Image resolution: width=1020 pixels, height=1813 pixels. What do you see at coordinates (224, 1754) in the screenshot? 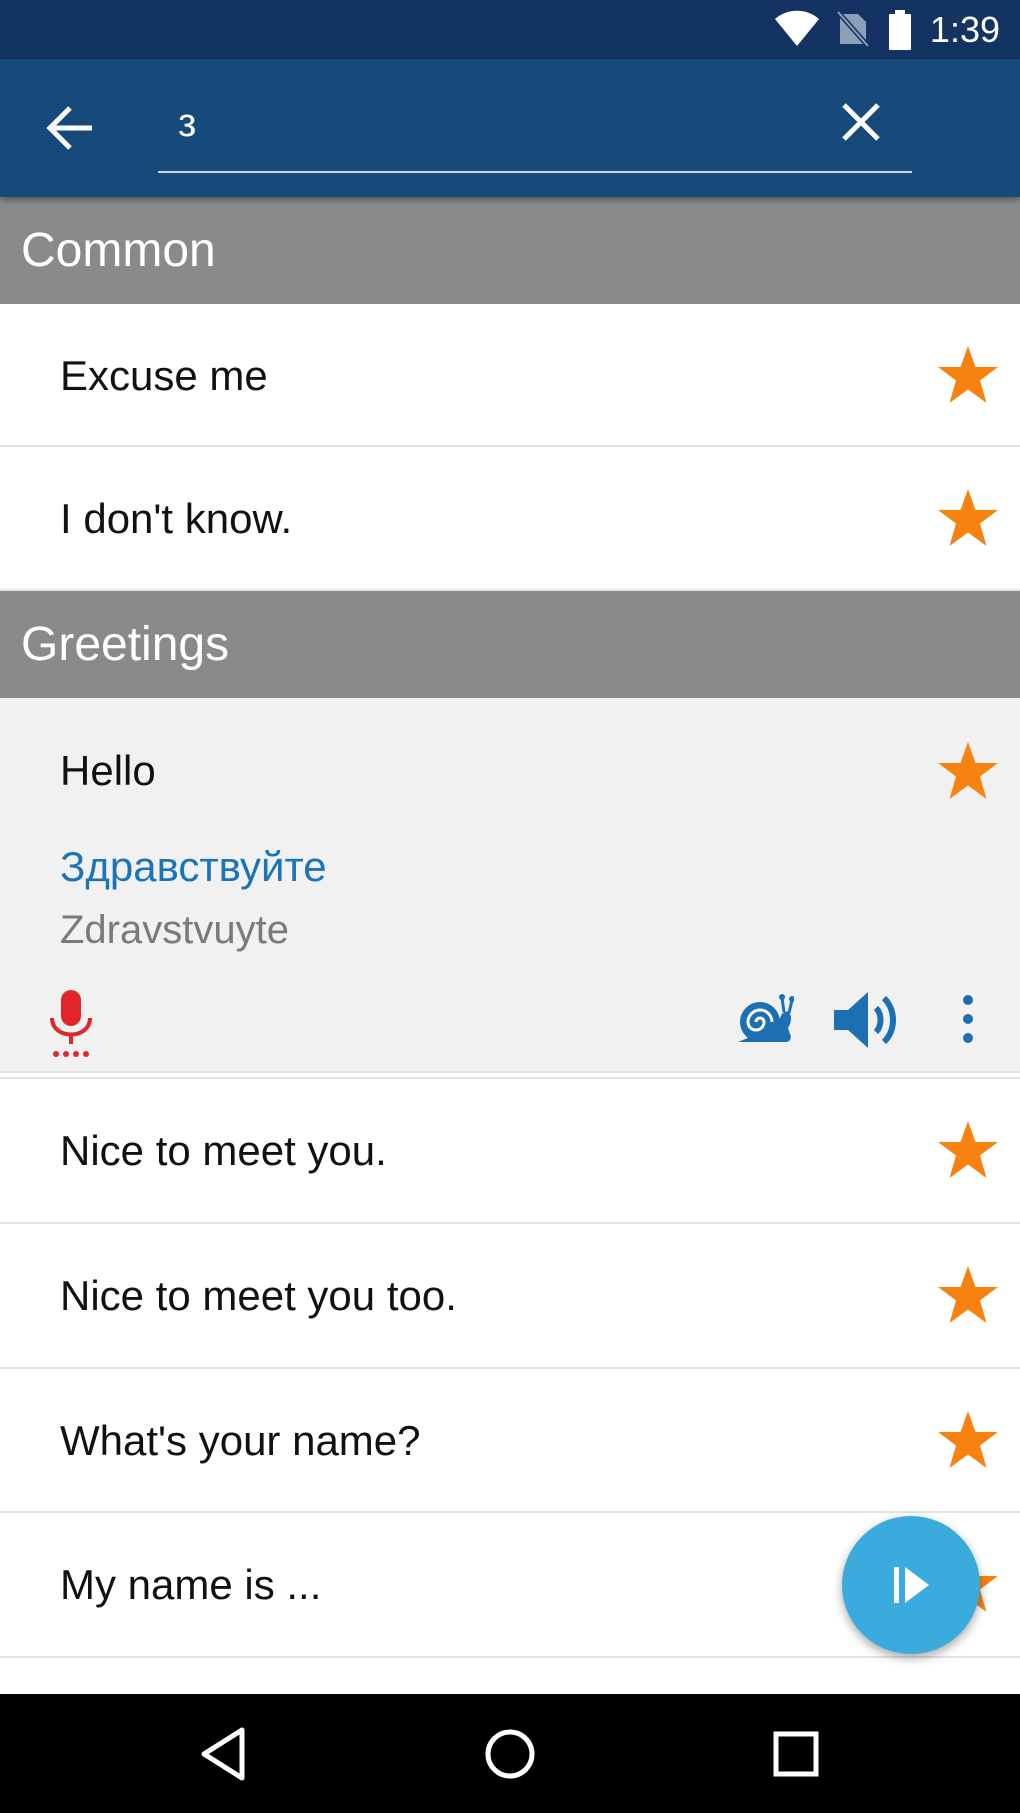
I see `nav-back-icon` at bounding box center [224, 1754].